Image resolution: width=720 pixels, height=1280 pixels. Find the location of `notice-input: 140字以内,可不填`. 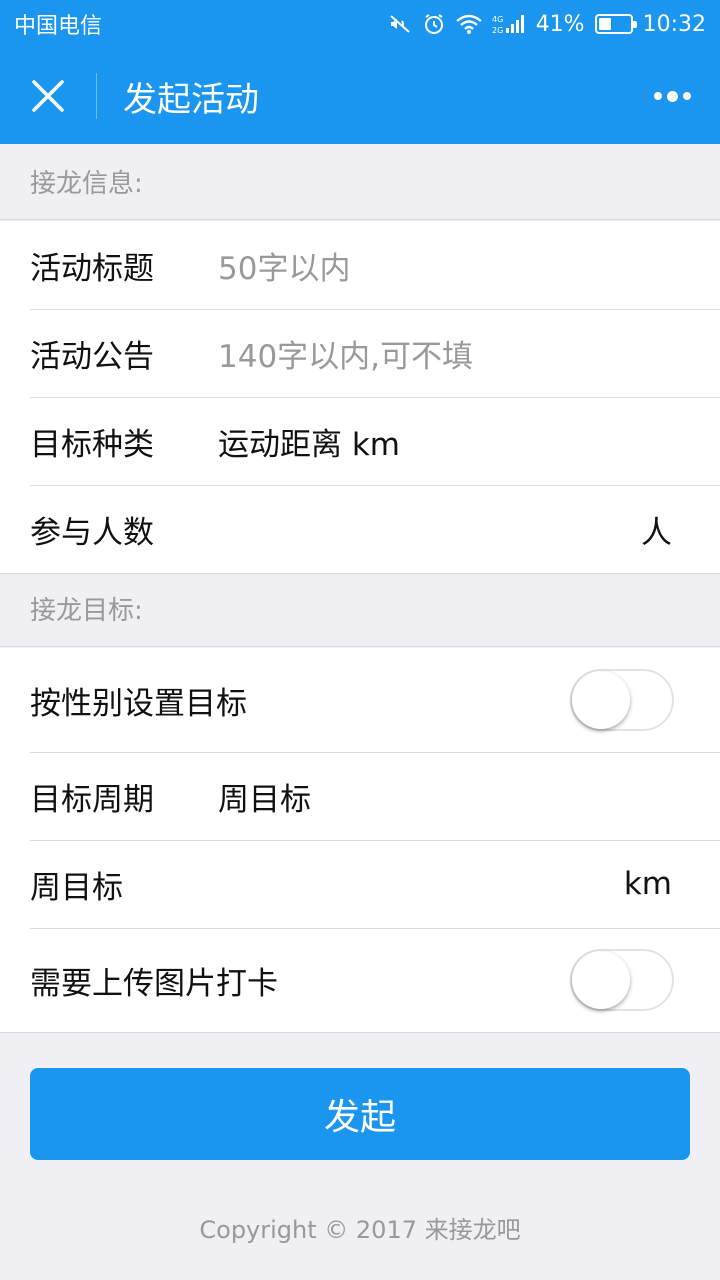

notice-input: 140字以内,可不填 is located at coordinates (454, 353).